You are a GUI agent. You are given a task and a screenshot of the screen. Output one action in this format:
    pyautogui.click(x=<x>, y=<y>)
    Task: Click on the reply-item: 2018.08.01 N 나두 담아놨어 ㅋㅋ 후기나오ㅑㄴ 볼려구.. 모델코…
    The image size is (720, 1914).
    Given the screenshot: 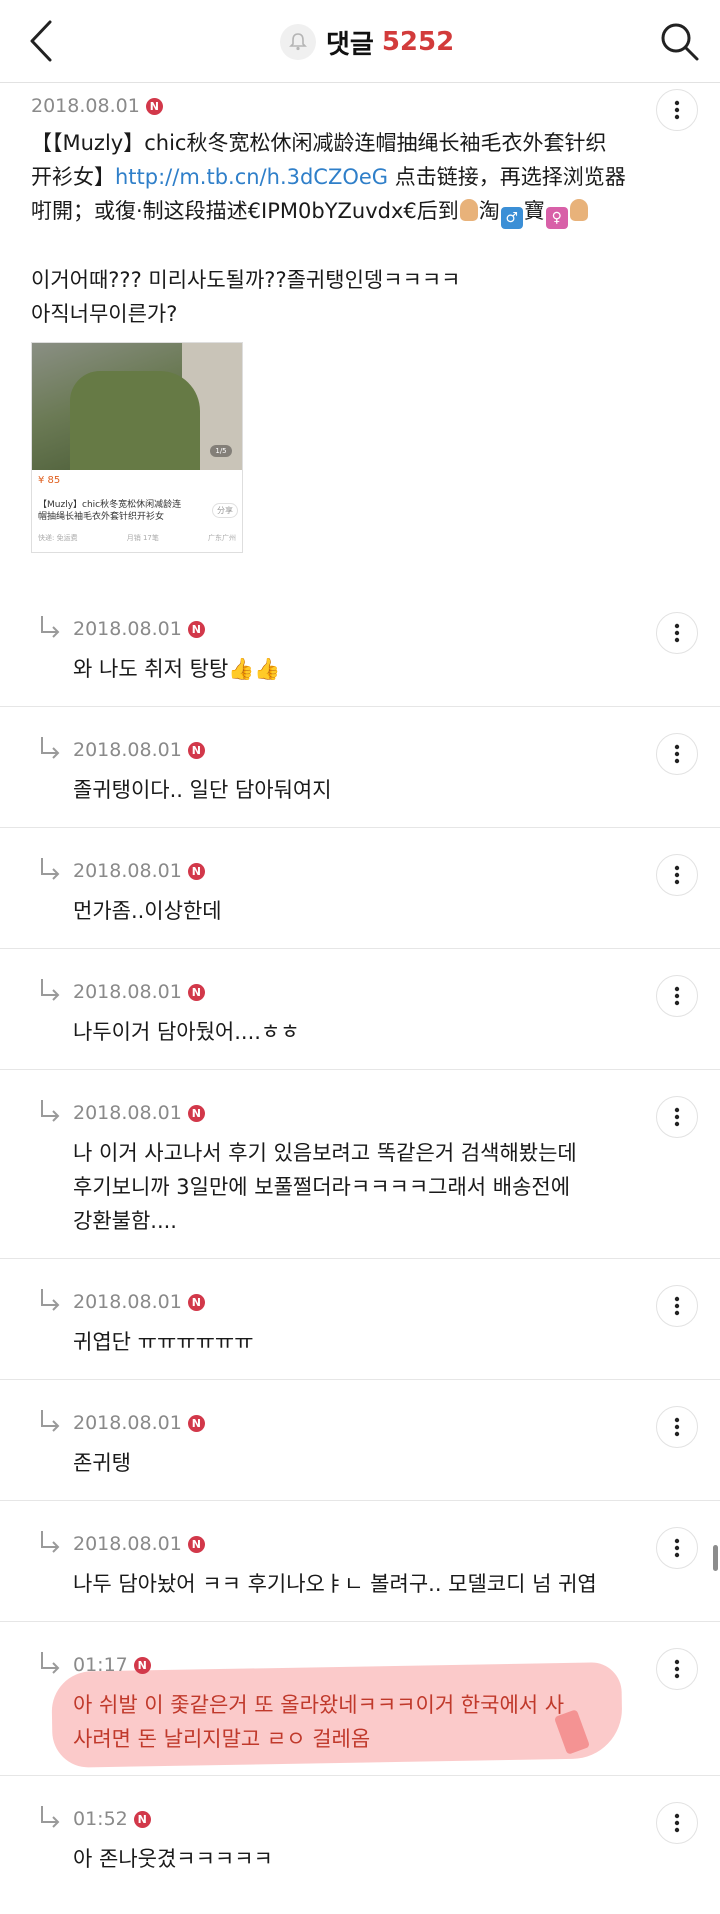 What is the action you would take?
    pyautogui.click(x=360, y=1561)
    